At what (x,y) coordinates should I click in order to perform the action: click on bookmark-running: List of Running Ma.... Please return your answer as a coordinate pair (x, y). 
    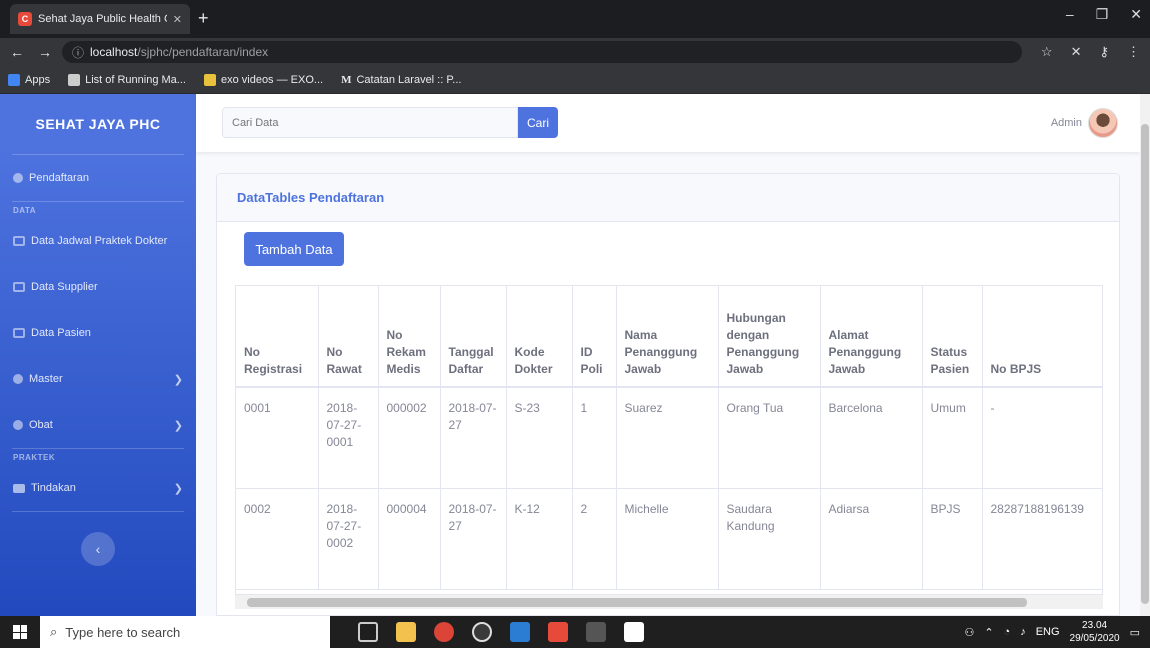
    Looking at the image, I should click on (127, 79).